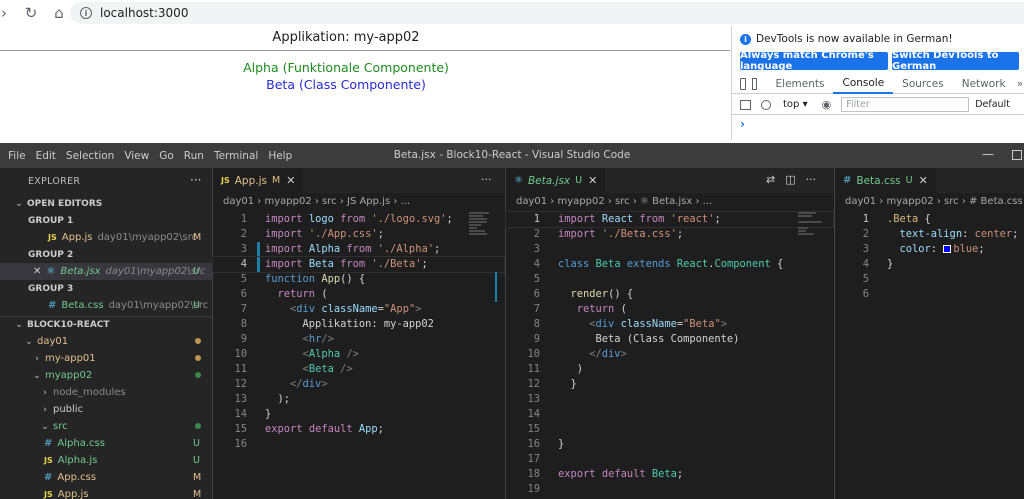 The width and height of the screenshot is (1024, 499). I want to click on tab-sources: Sources, so click(923, 84).